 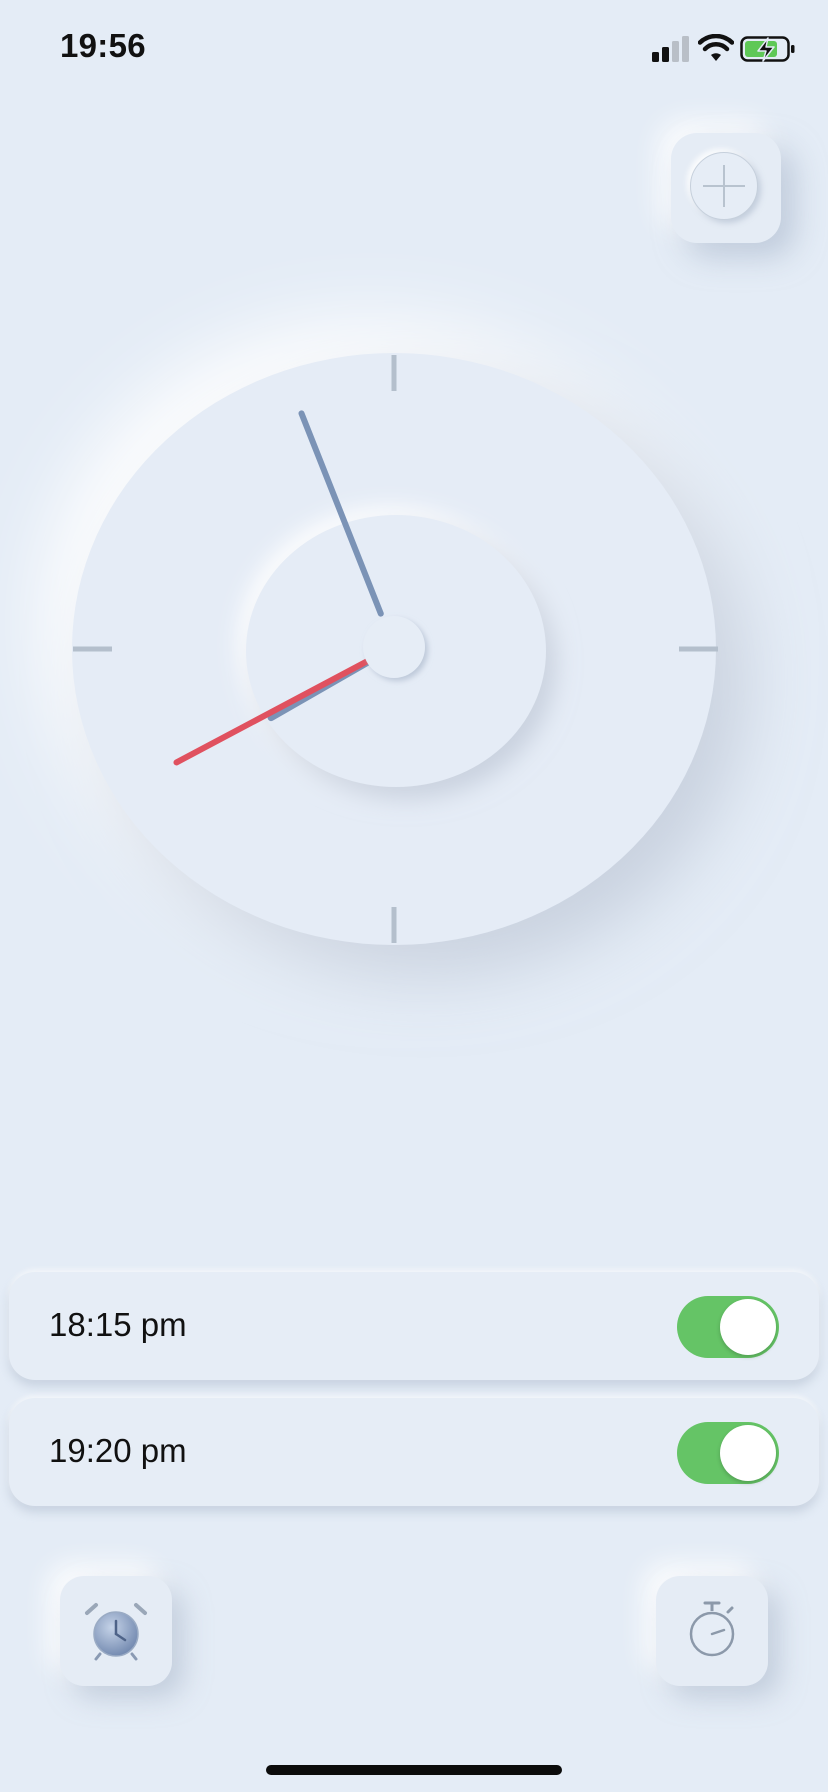 I want to click on alarm-row: 18:15 pm, so click(x=414, y=1326).